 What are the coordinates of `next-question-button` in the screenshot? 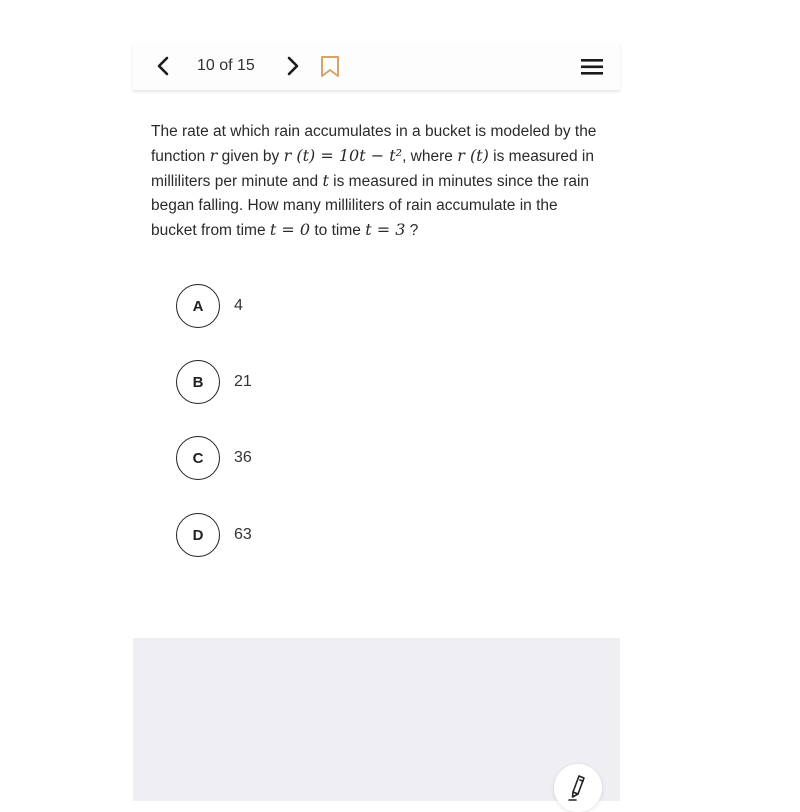 It's located at (293, 66).